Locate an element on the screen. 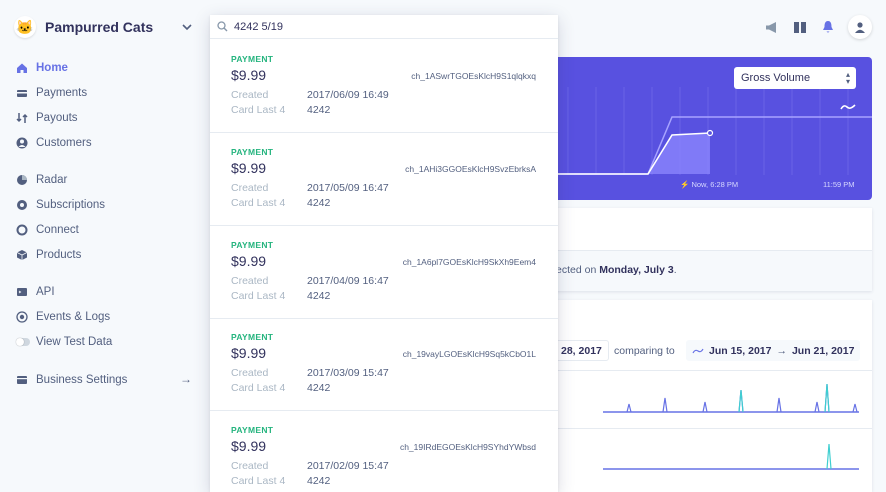 The height and width of the screenshot is (492, 886). created-value: 2017/05/09 16:47 is located at coordinates (348, 188).